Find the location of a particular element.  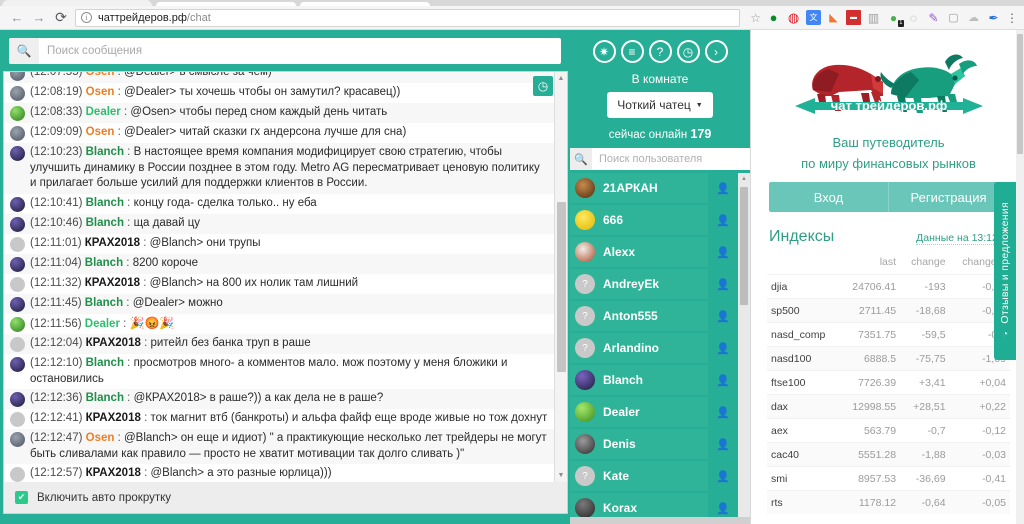

scroll-down-arrow-icon: ▼ is located at coordinates (561, 475).